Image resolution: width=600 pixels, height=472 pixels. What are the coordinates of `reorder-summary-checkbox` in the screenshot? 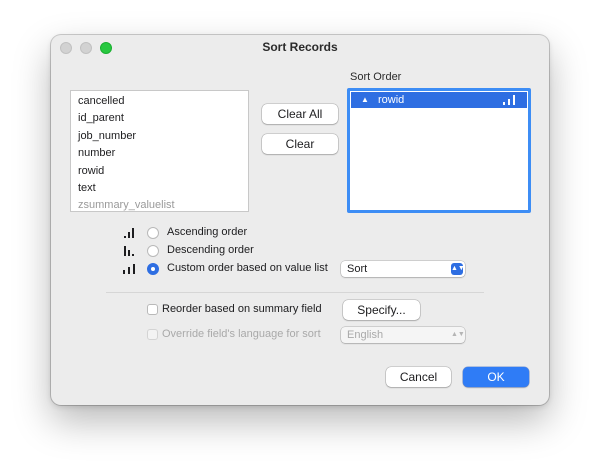 It's located at (152, 309).